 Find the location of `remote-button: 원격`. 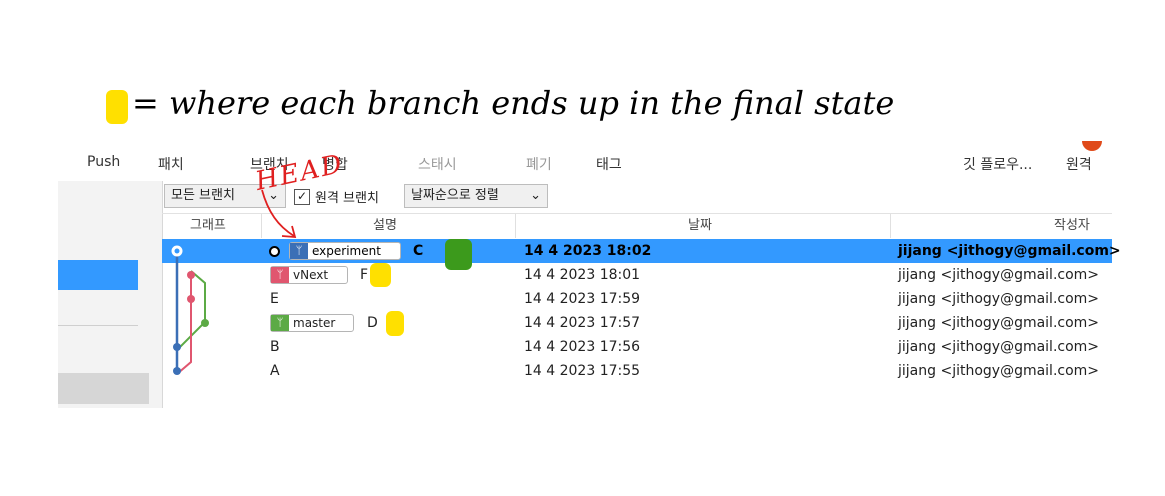

remote-button: 원격 is located at coordinates (1079, 164).